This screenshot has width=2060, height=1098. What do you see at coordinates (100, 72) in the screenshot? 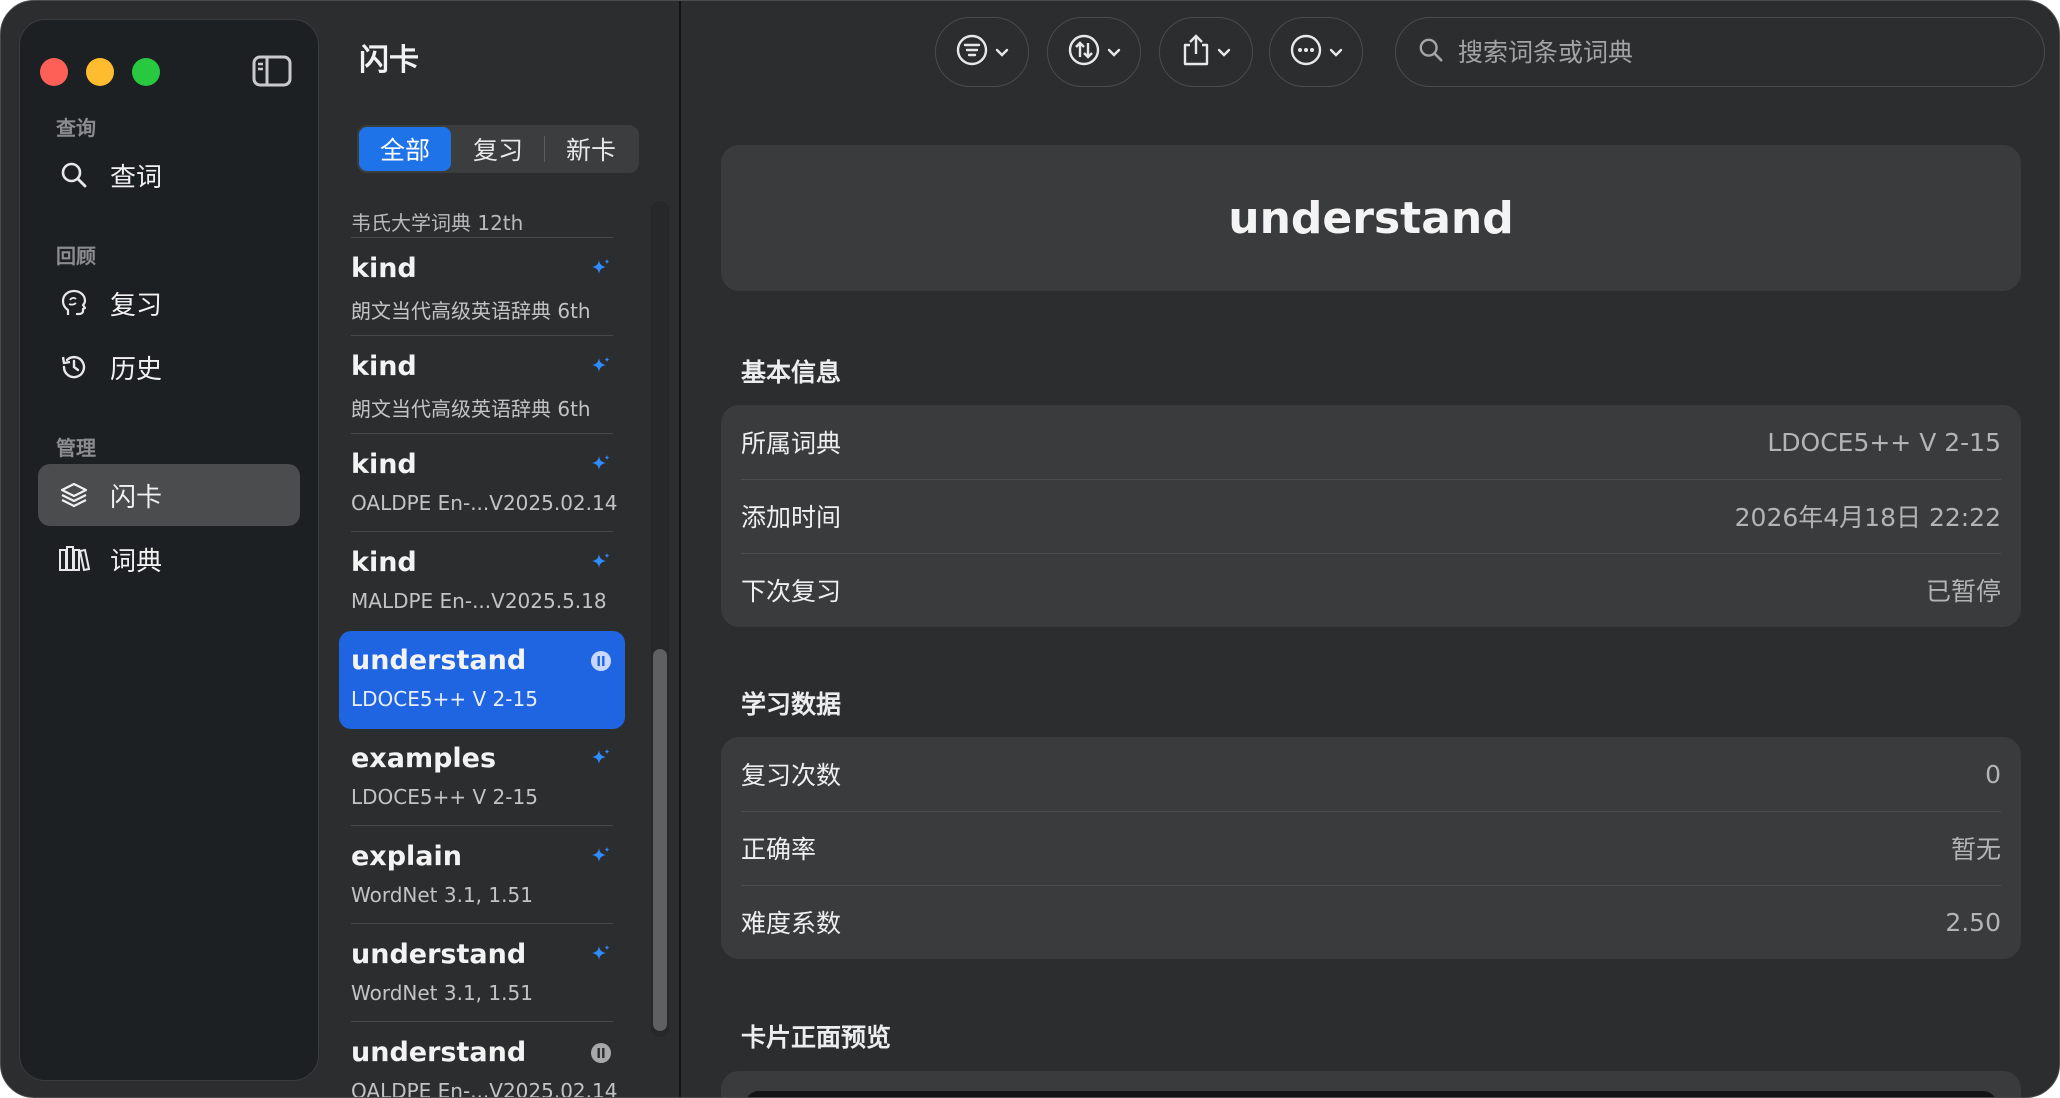
I see `minimize-window-button` at bounding box center [100, 72].